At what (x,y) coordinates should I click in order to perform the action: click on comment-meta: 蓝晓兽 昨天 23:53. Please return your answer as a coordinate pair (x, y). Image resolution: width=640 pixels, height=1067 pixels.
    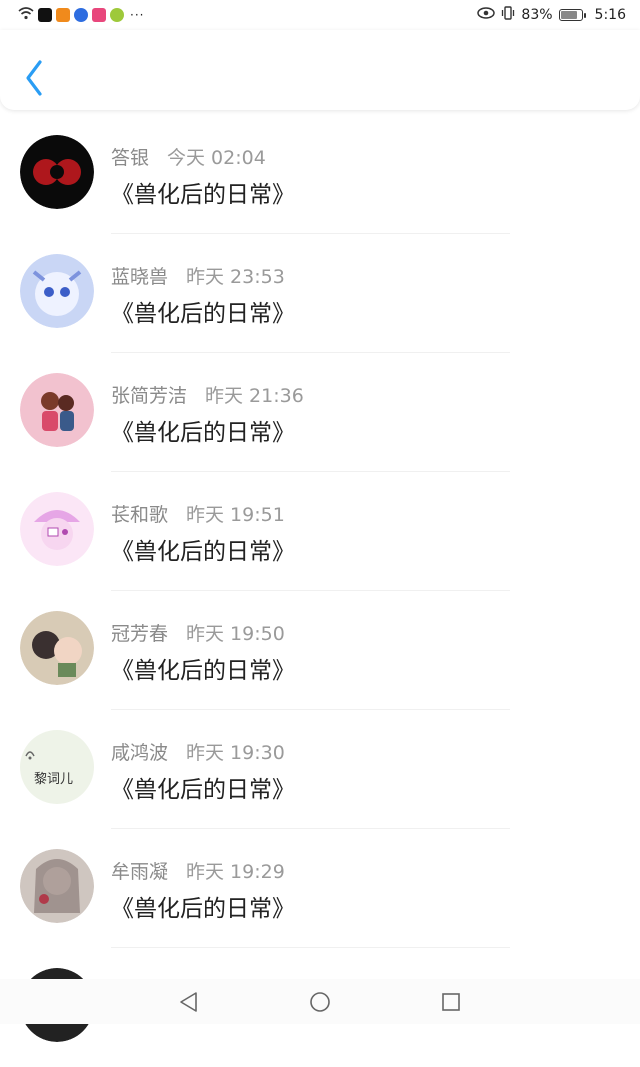
    Looking at the image, I should click on (198, 275).